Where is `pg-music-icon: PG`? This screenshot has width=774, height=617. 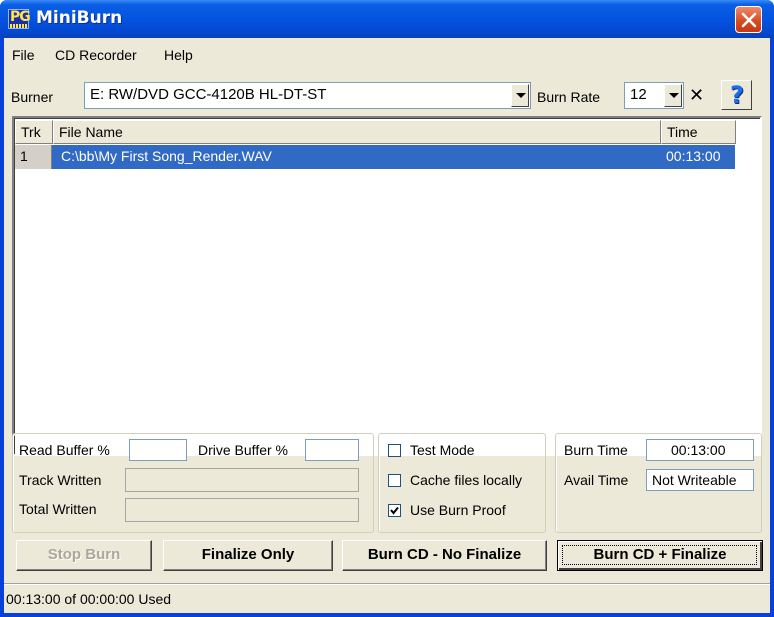
pg-music-icon: PG is located at coordinates (19, 19).